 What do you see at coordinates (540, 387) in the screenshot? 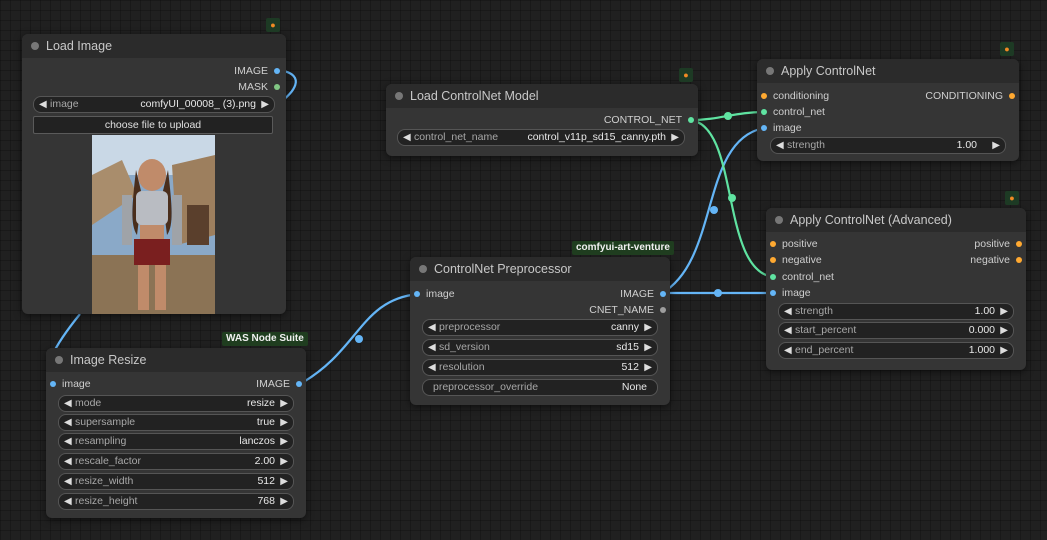
I see `preprocessor-override-widget: preprocessor_override None` at bounding box center [540, 387].